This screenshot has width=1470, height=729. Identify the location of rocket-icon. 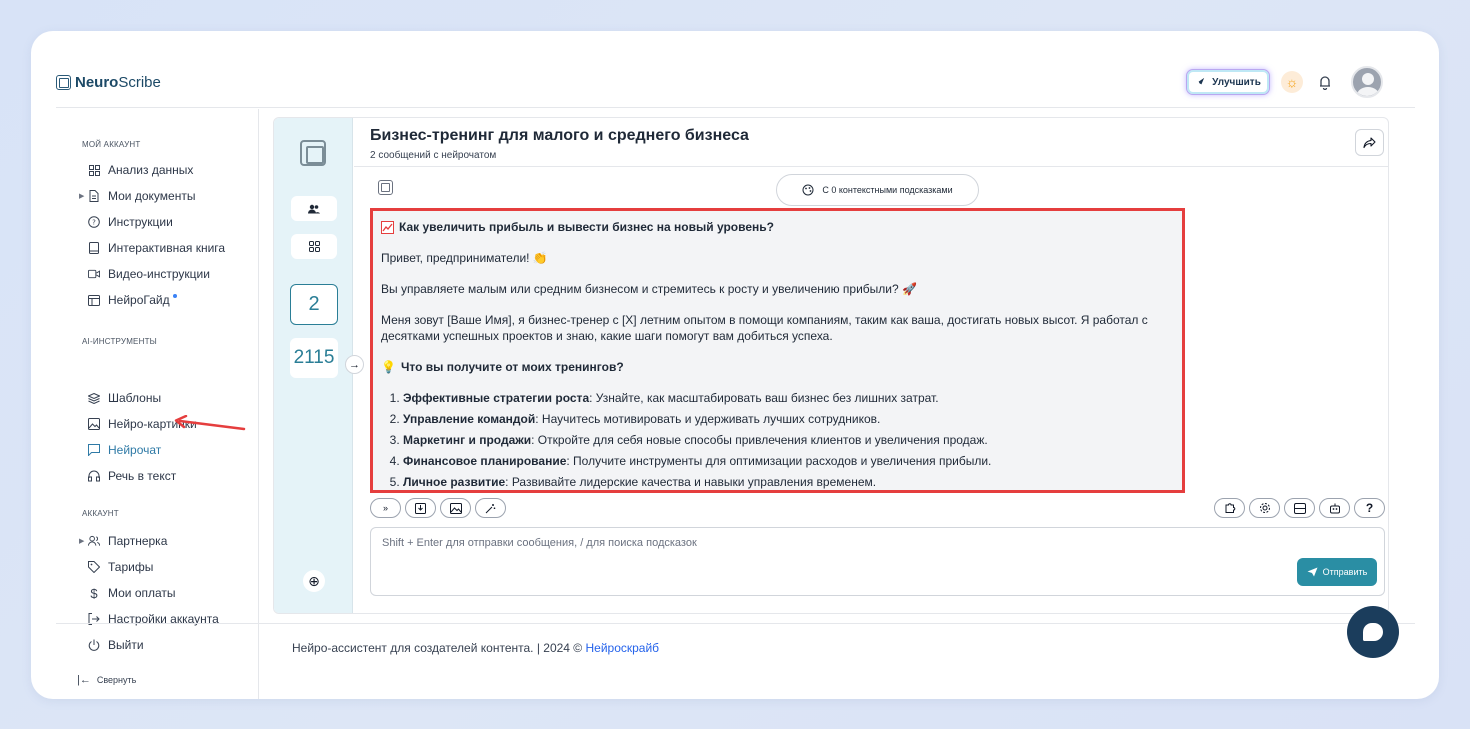
(1200, 81).